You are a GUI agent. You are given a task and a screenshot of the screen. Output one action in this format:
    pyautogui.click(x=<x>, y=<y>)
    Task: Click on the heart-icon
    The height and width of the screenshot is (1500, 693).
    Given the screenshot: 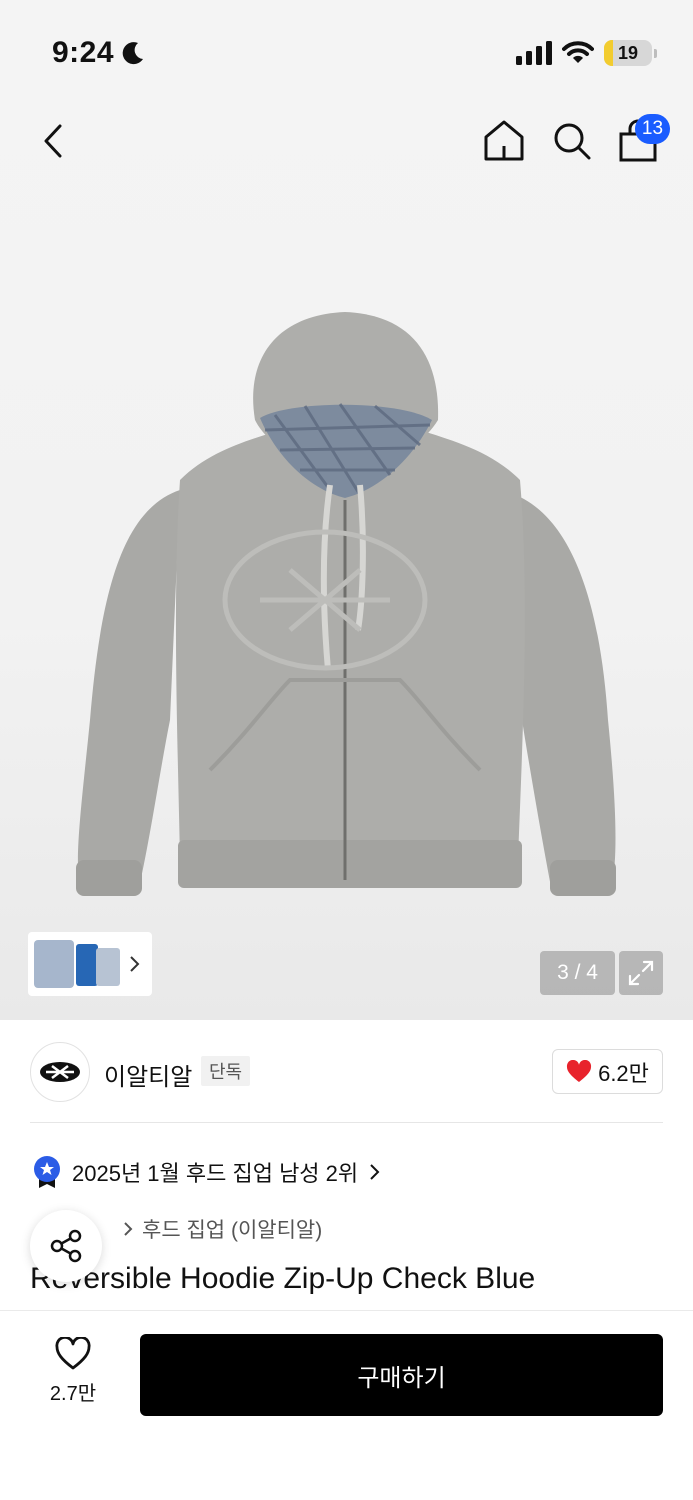 What is the action you would take?
    pyautogui.click(x=579, y=1070)
    